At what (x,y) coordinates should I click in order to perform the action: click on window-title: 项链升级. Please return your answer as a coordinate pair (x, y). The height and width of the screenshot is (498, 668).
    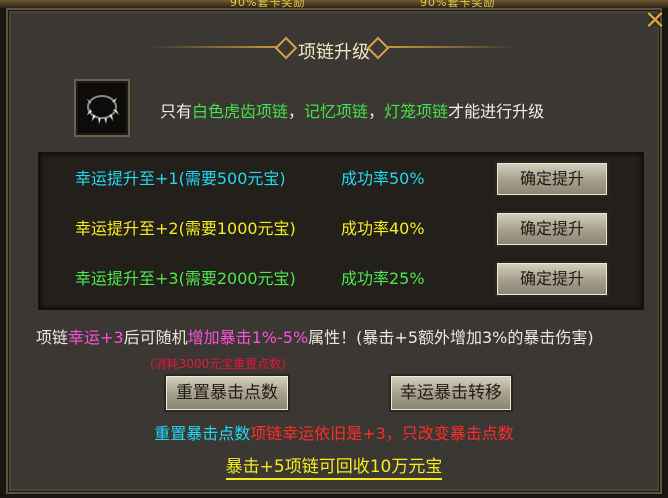
    Looking at the image, I should click on (334, 52).